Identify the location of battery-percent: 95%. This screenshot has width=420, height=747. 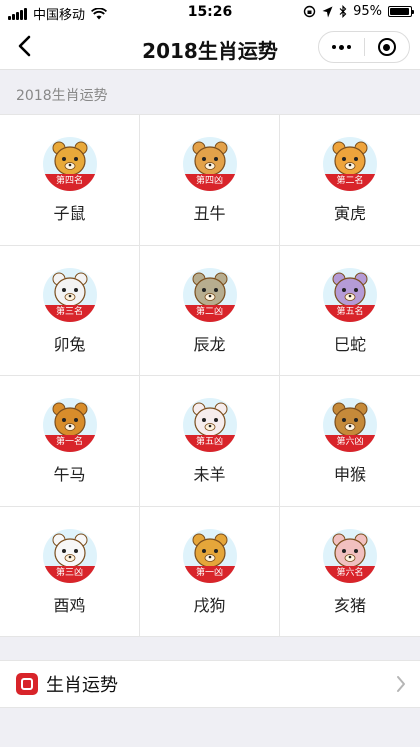
(367, 11).